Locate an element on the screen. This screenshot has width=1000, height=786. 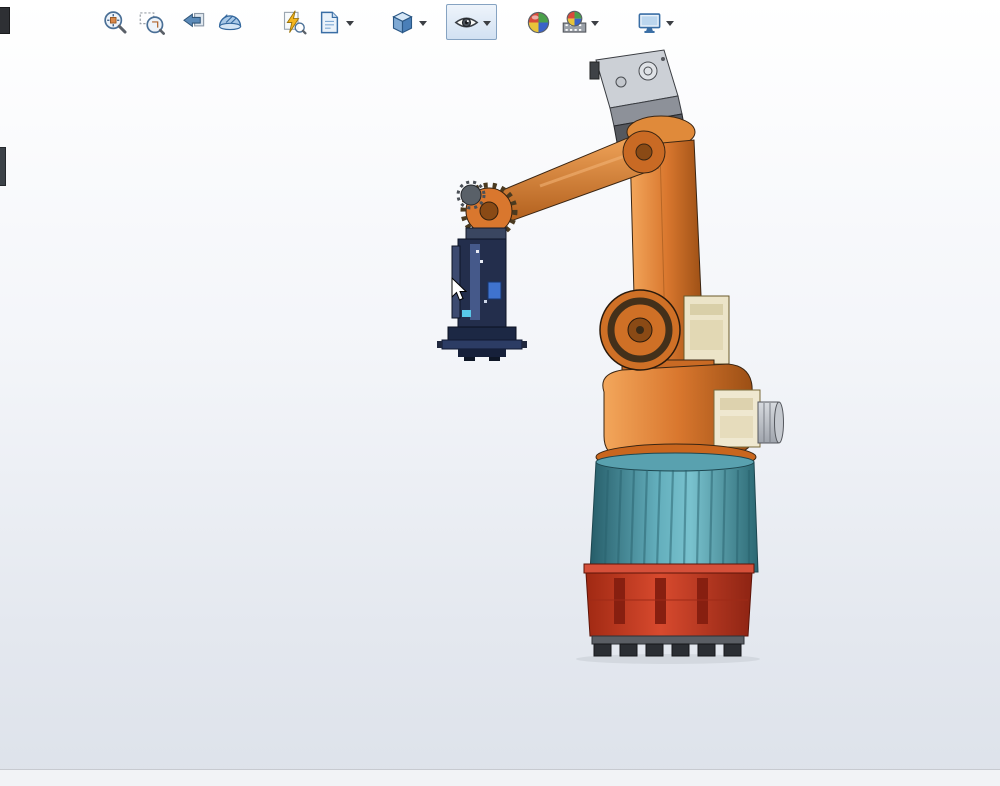
orientation-cube-icon is located at coordinates (402, 22).